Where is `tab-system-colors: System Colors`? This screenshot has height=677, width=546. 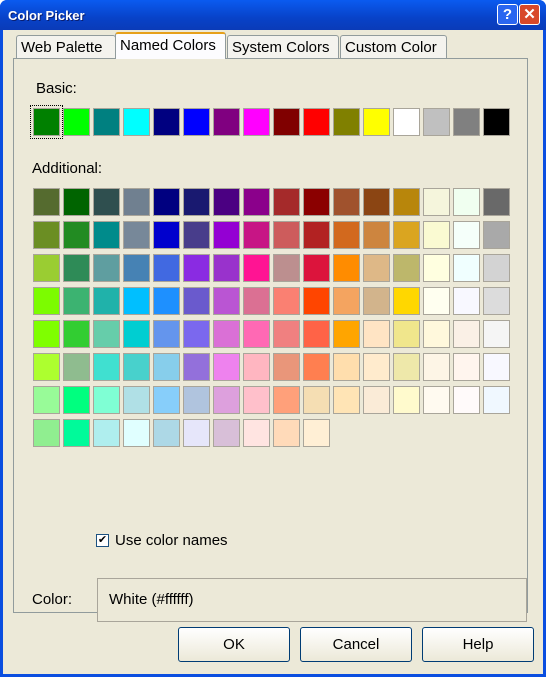 tab-system-colors: System Colors is located at coordinates (283, 46).